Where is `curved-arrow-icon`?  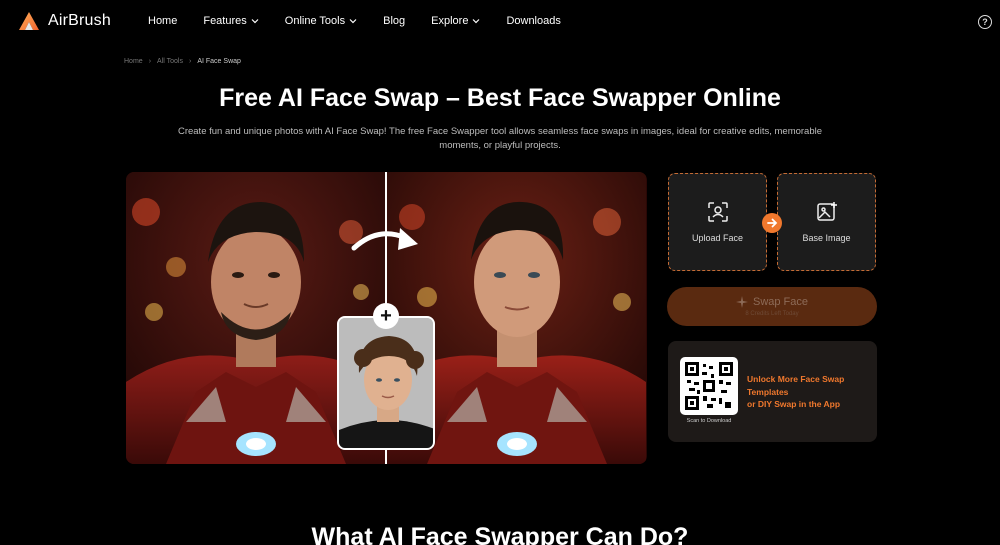
curved-arrow-icon is located at coordinates (384, 239).